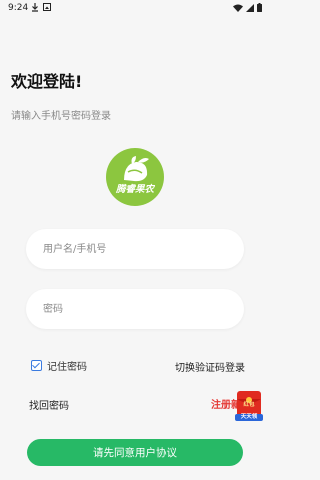 Image resolution: width=320 pixels, height=480 pixels. I want to click on status-bar: 9:24, so click(135, 8).